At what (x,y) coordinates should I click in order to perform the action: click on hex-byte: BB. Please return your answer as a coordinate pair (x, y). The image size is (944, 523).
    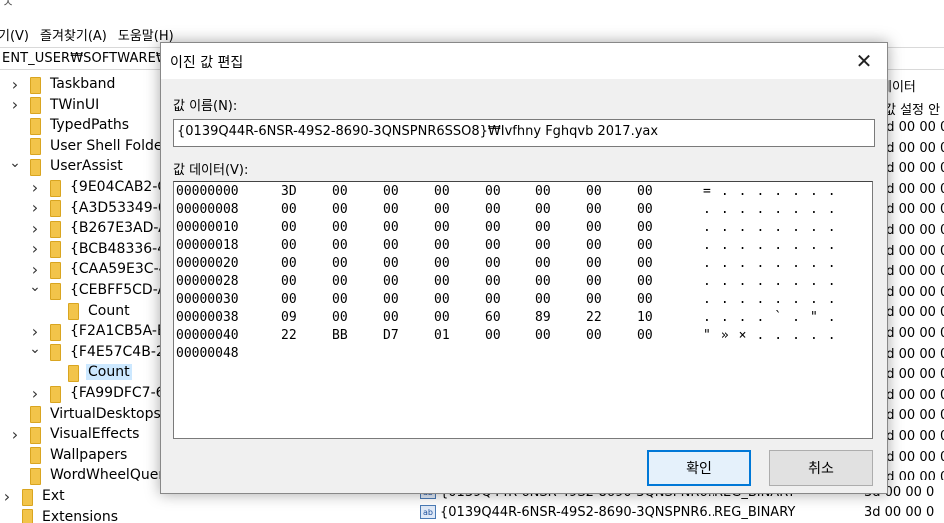
    Looking at the image, I should click on (340, 335).